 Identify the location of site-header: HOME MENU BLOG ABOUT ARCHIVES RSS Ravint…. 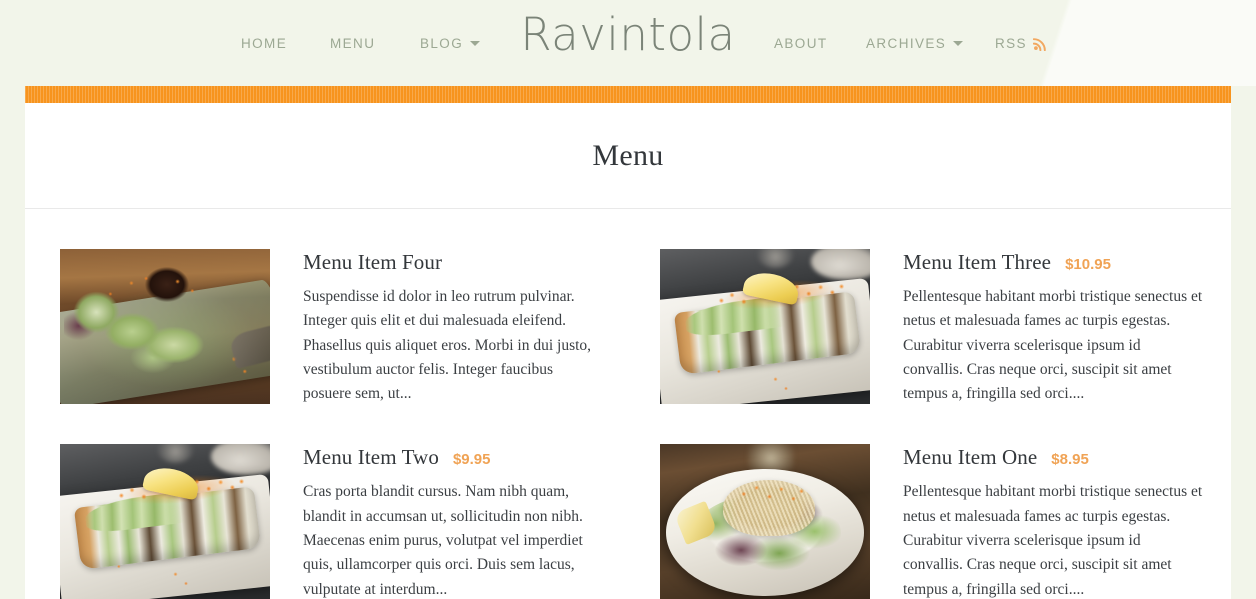
(628, 43).